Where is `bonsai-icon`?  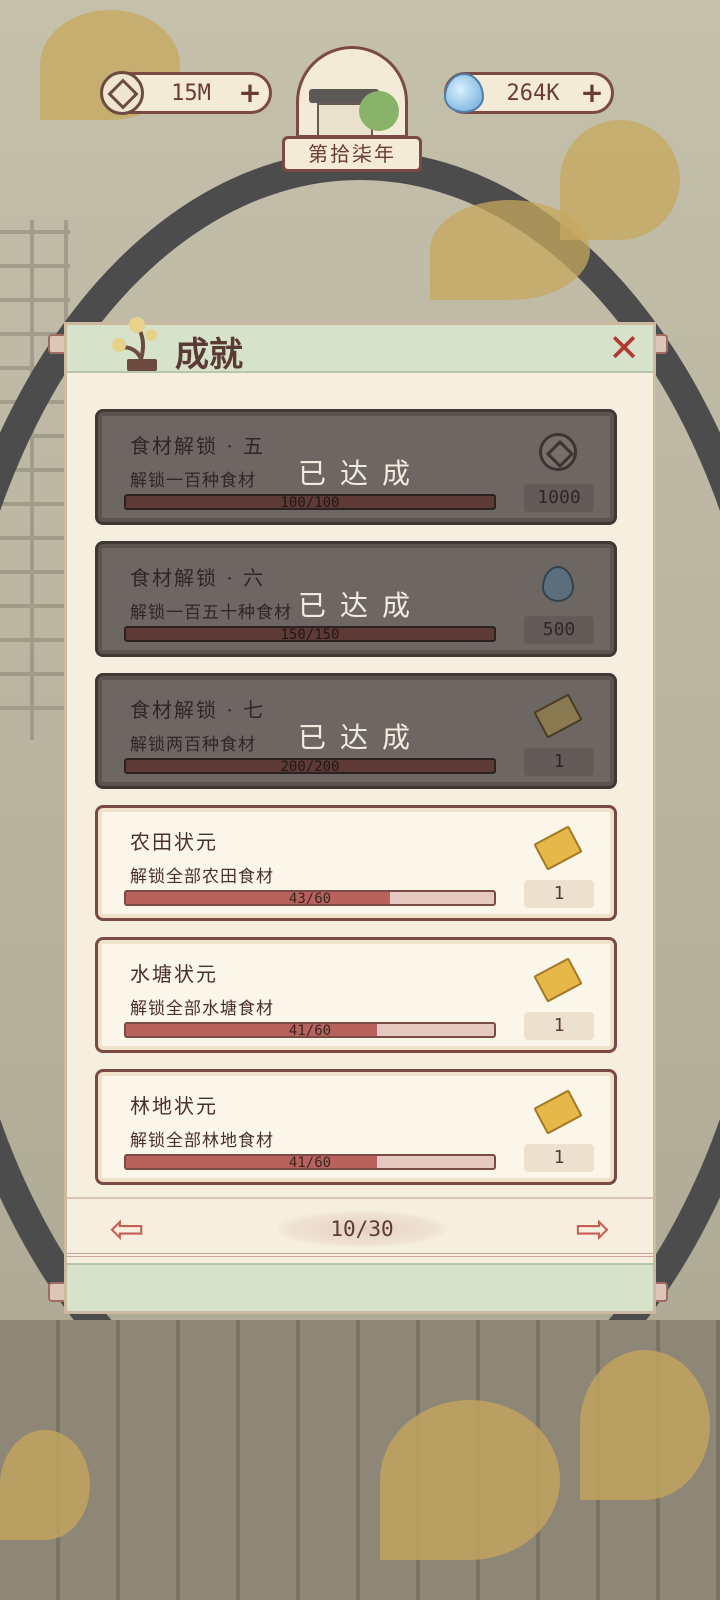 bonsai-icon is located at coordinates (134, 344).